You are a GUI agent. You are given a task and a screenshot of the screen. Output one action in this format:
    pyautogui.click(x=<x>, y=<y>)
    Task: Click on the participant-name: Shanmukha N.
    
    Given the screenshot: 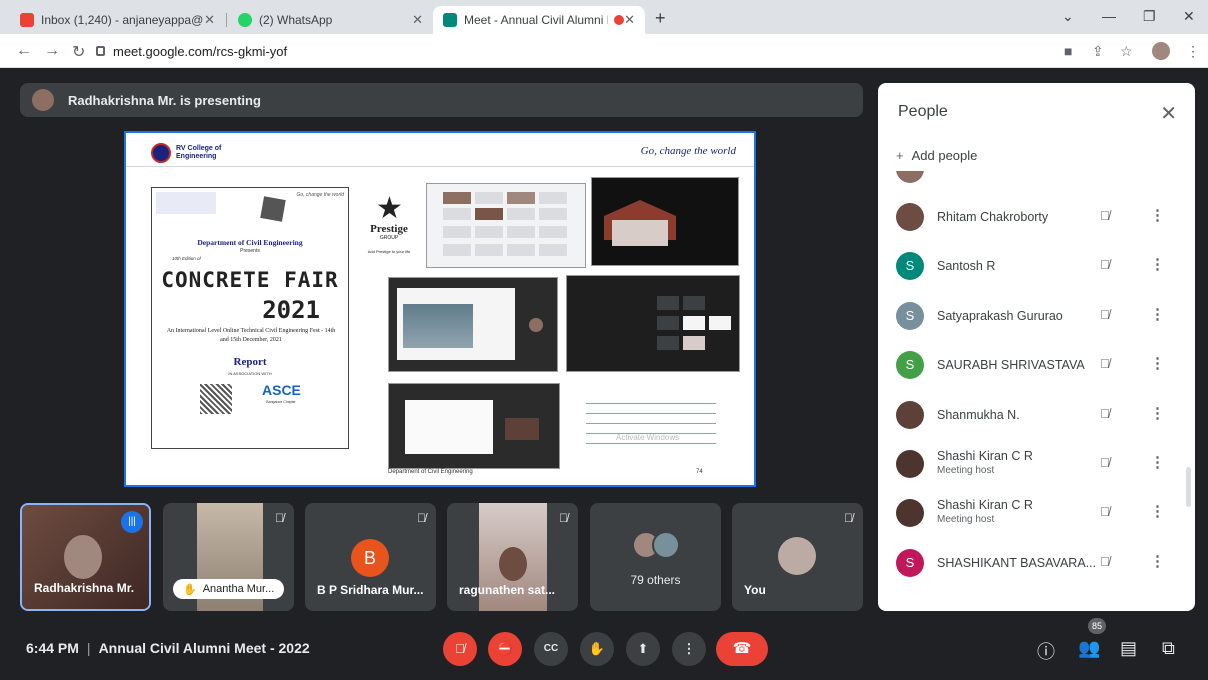 What is the action you would take?
    pyautogui.click(x=978, y=415)
    